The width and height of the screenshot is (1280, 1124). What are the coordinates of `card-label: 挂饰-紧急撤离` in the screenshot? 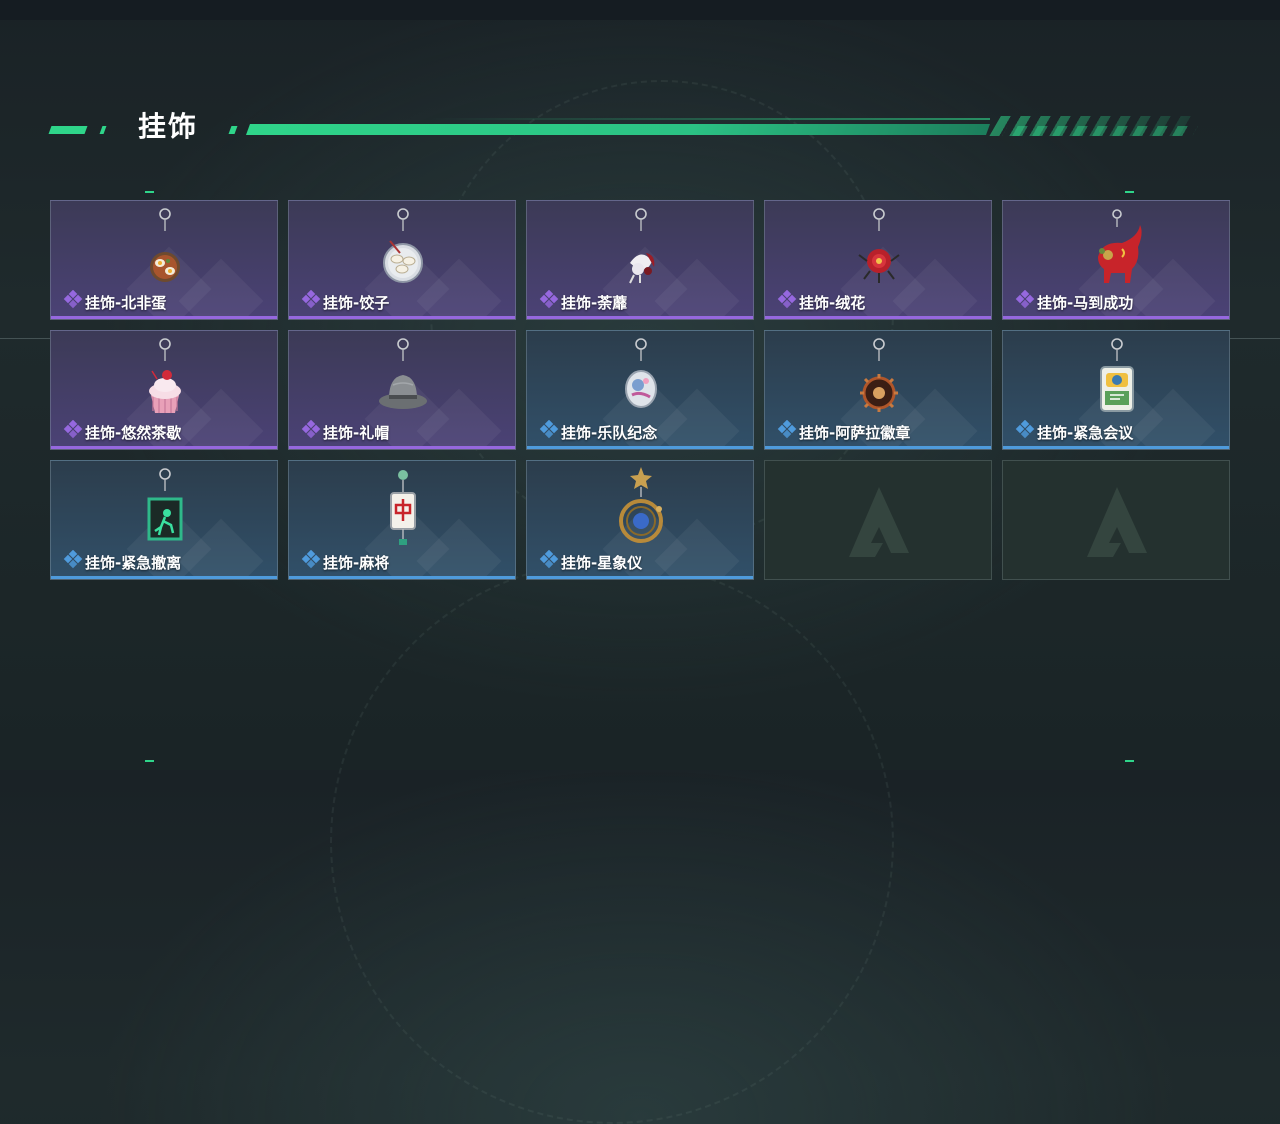 It's located at (122, 561).